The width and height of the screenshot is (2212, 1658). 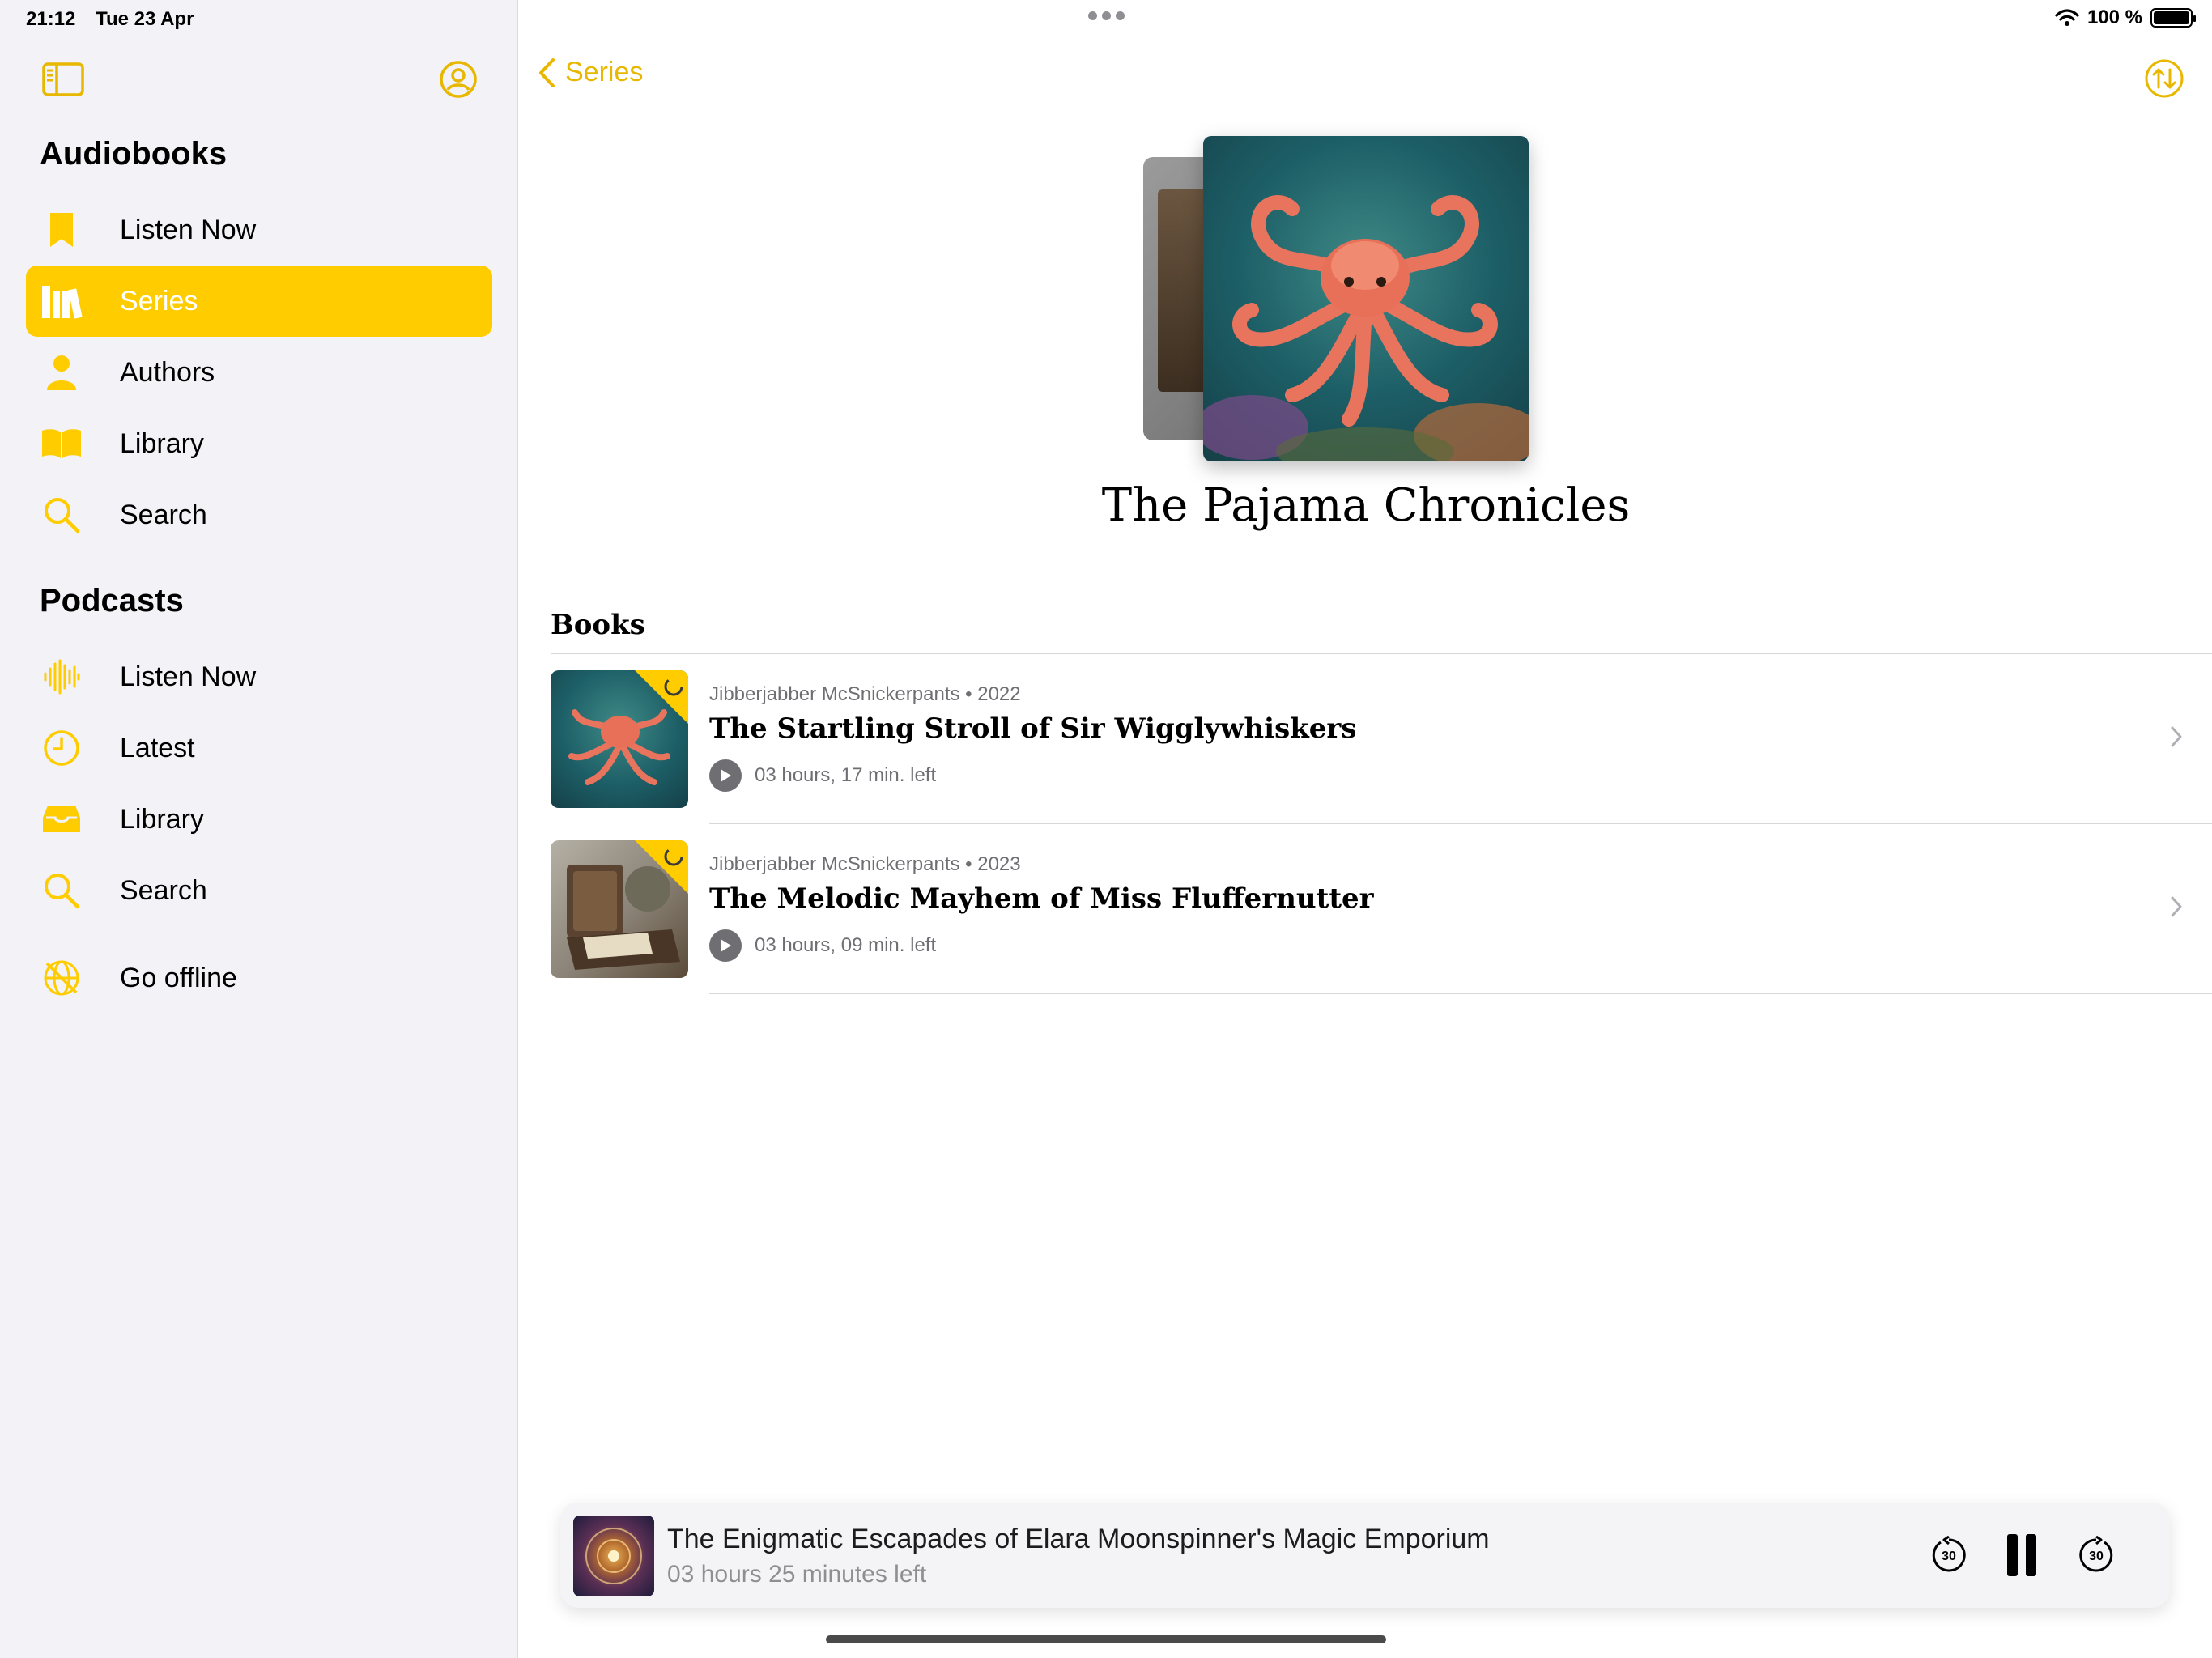 I want to click on book-title: The Melodic Mayhem of Miss Fluffernutter, so click(x=1042, y=898).